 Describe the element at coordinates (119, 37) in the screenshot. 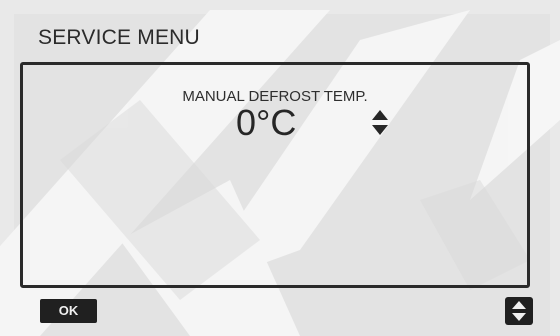

I see `service-menu-title: SERVICE MENU` at that location.